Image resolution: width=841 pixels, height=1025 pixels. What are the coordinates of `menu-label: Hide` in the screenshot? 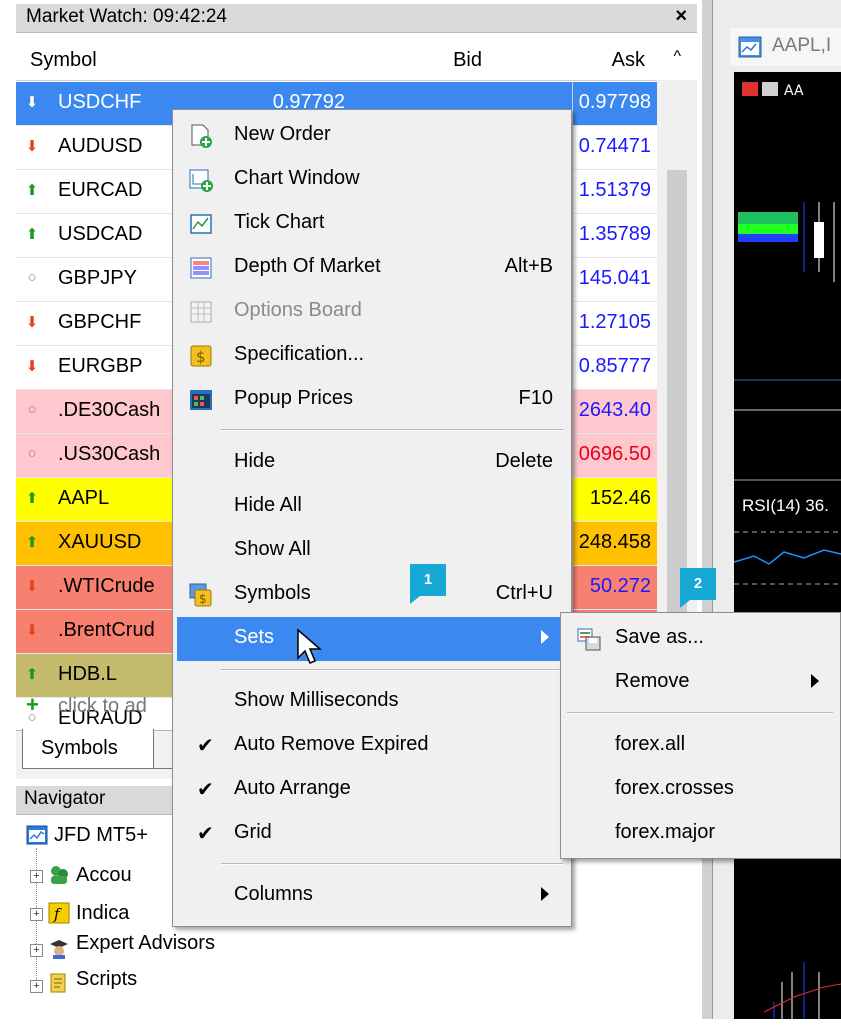 It's located at (255, 461).